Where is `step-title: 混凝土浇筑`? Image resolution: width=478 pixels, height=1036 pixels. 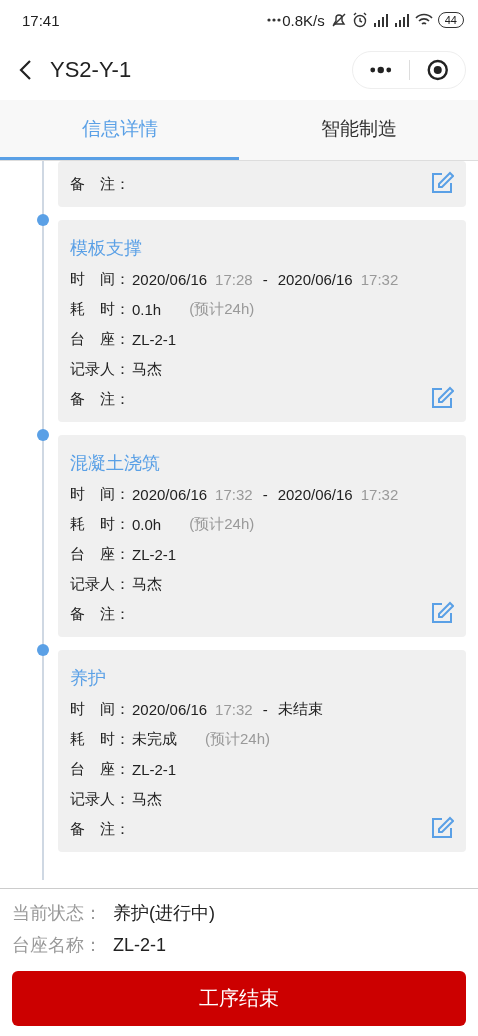
step-title: 混凝土浇筑 is located at coordinates (115, 463).